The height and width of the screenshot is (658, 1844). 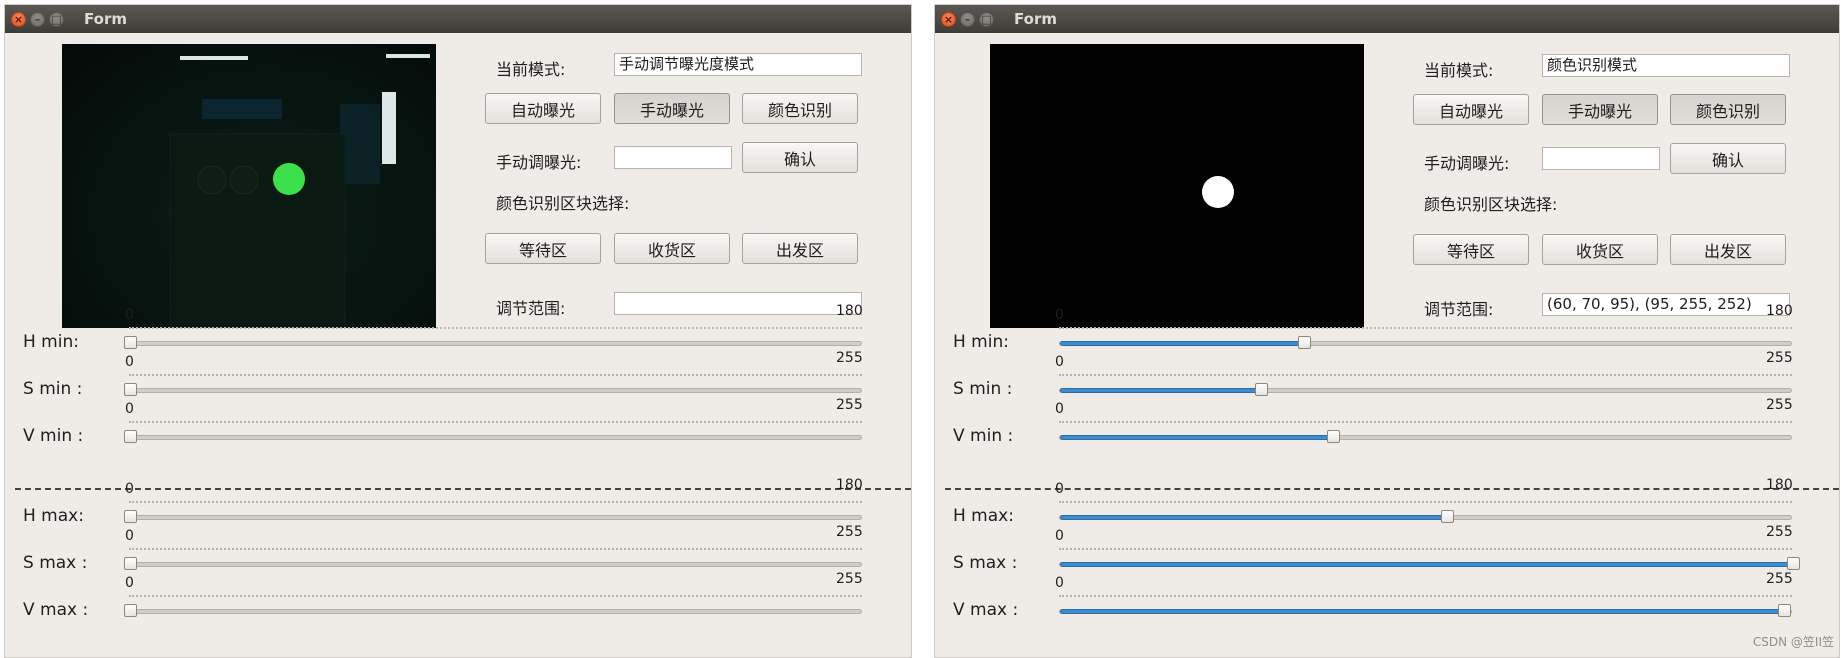 What do you see at coordinates (1253, 517) in the screenshot?
I see `h-max-slider-fill` at bounding box center [1253, 517].